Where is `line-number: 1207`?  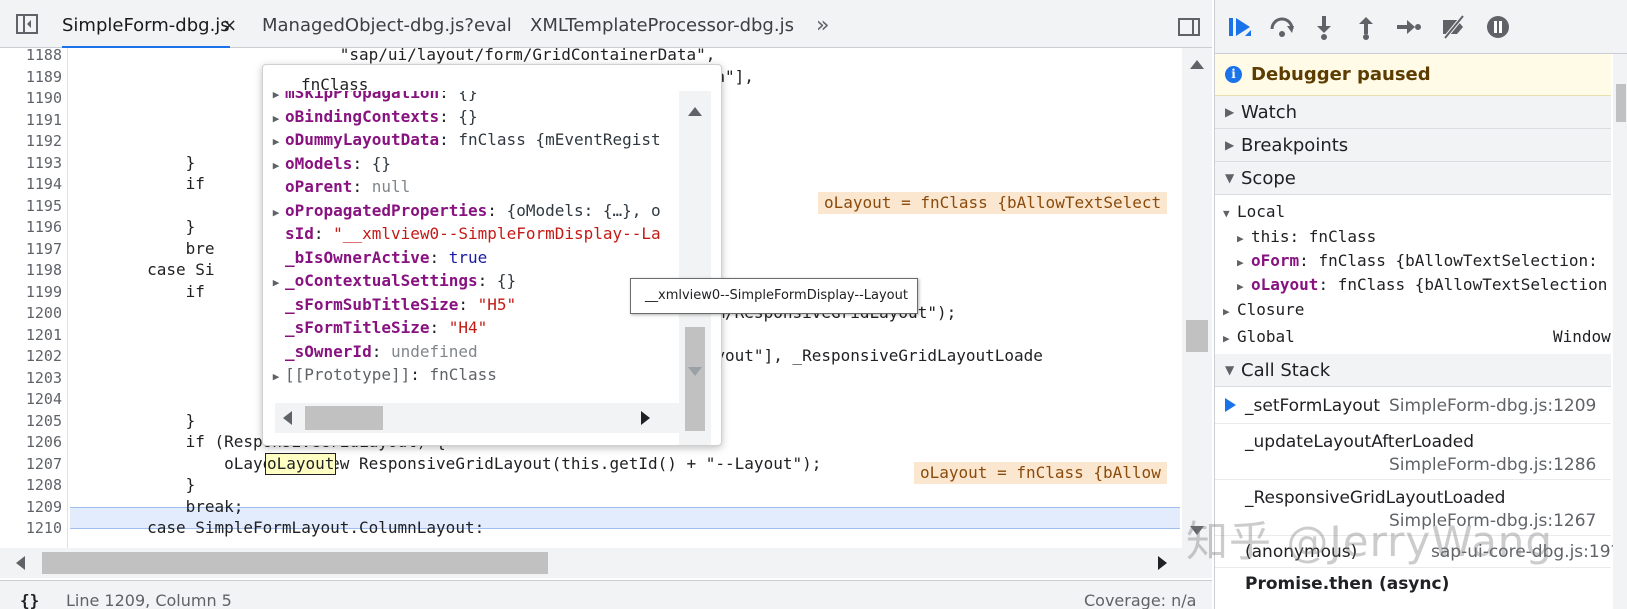 line-number: 1207 is located at coordinates (31, 464).